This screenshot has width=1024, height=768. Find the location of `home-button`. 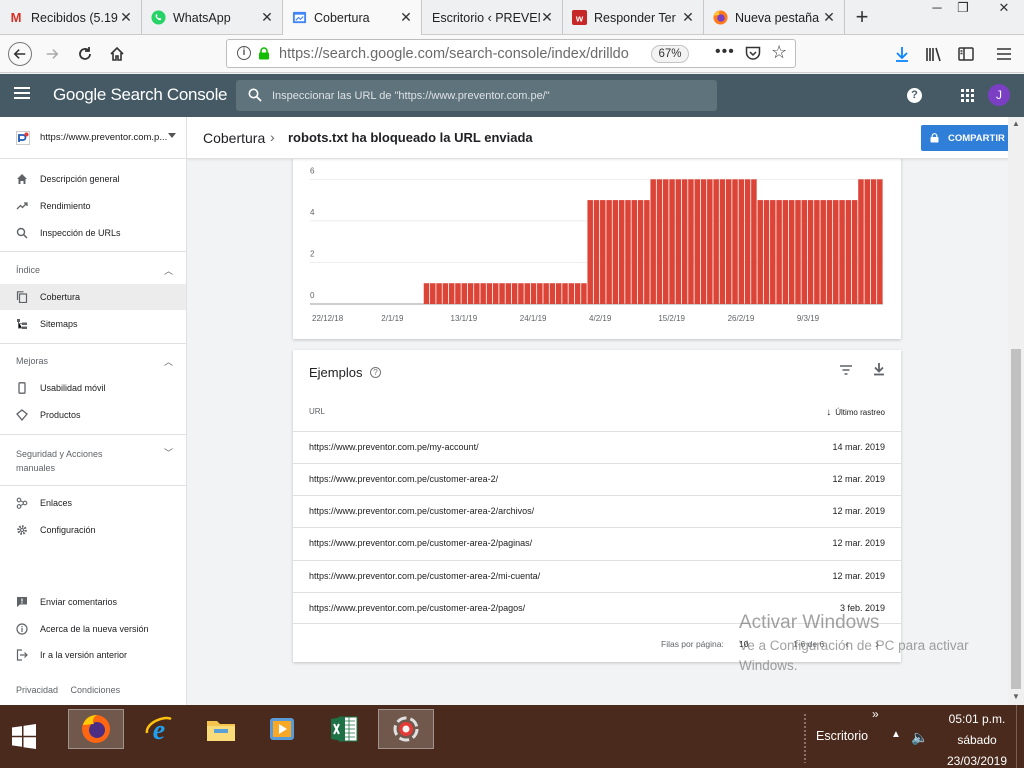

home-button is located at coordinates (117, 54).